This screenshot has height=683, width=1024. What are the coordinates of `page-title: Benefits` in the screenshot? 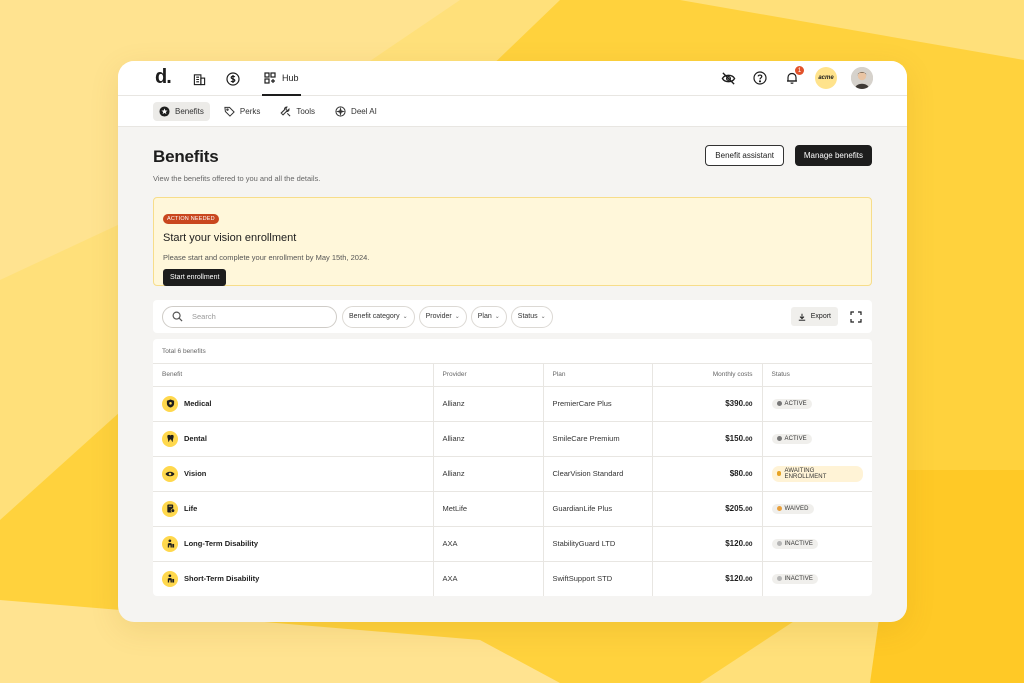 It's located at (186, 156).